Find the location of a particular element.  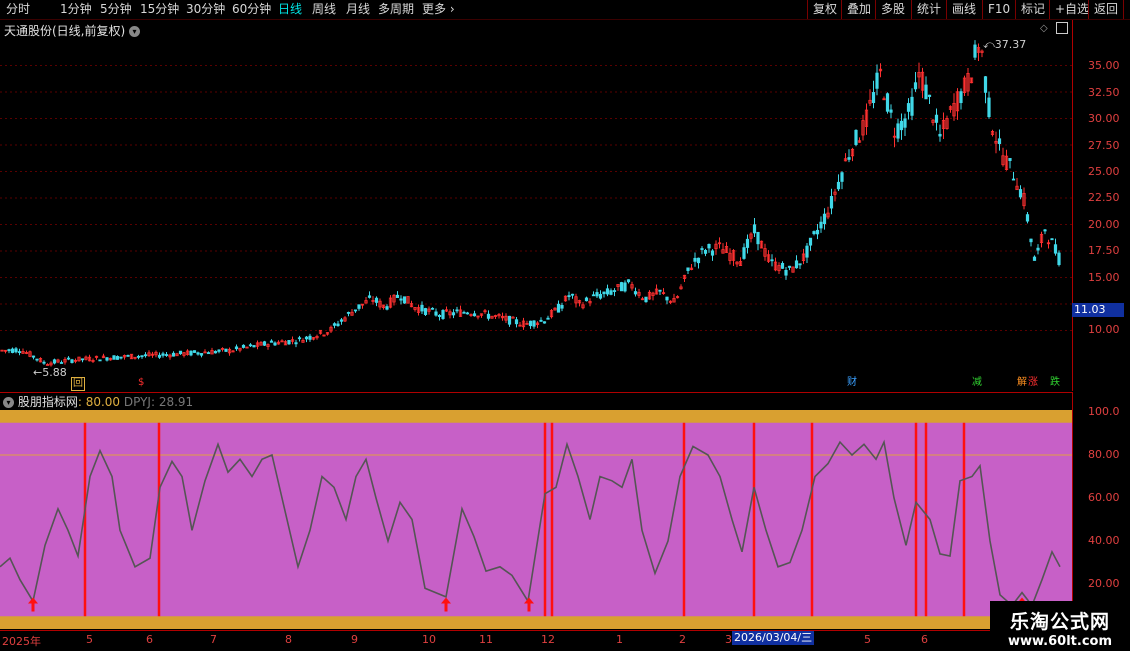

back-button: 返回 is located at coordinates (1106, 9).